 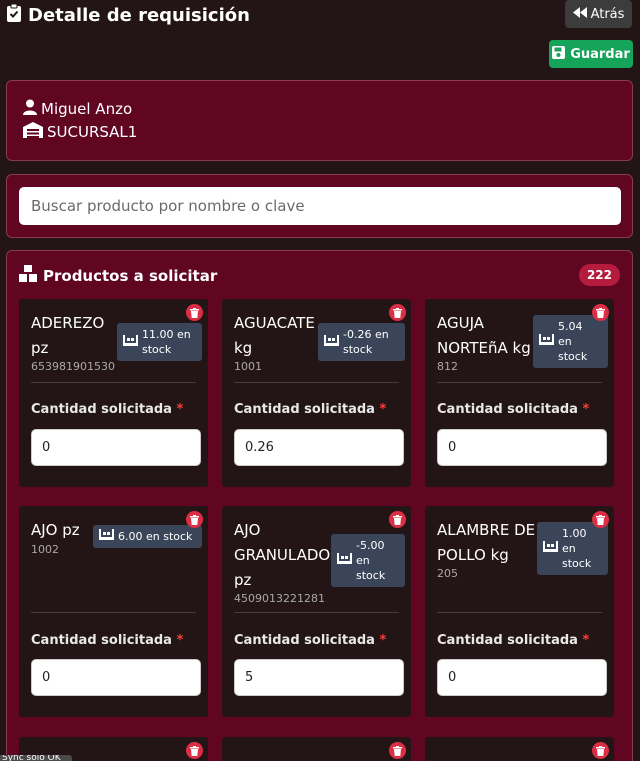 I want to click on user-icon, so click(x=30, y=109).